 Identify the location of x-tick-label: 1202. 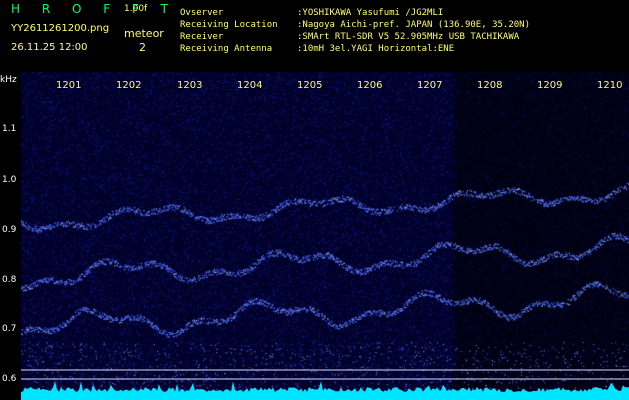
(129, 85).